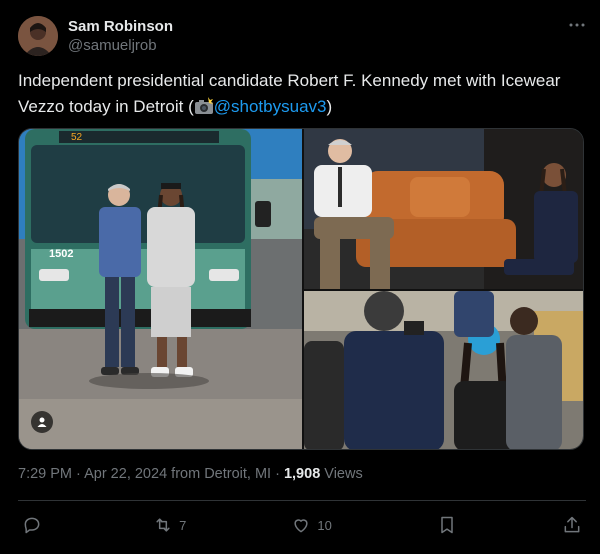 The height and width of the screenshot is (554, 600). Describe the element at coordinates (120, 26) in the screenshot. I see `display-name: Sam Robinson` at that location.